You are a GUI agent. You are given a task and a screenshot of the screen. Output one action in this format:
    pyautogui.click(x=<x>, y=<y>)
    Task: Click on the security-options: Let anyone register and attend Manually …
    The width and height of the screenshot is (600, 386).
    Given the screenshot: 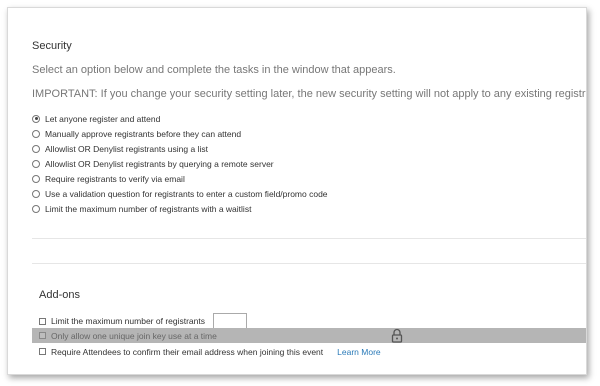 What is the action you would take?
    pyautogui.click(x=180, y=163)
    